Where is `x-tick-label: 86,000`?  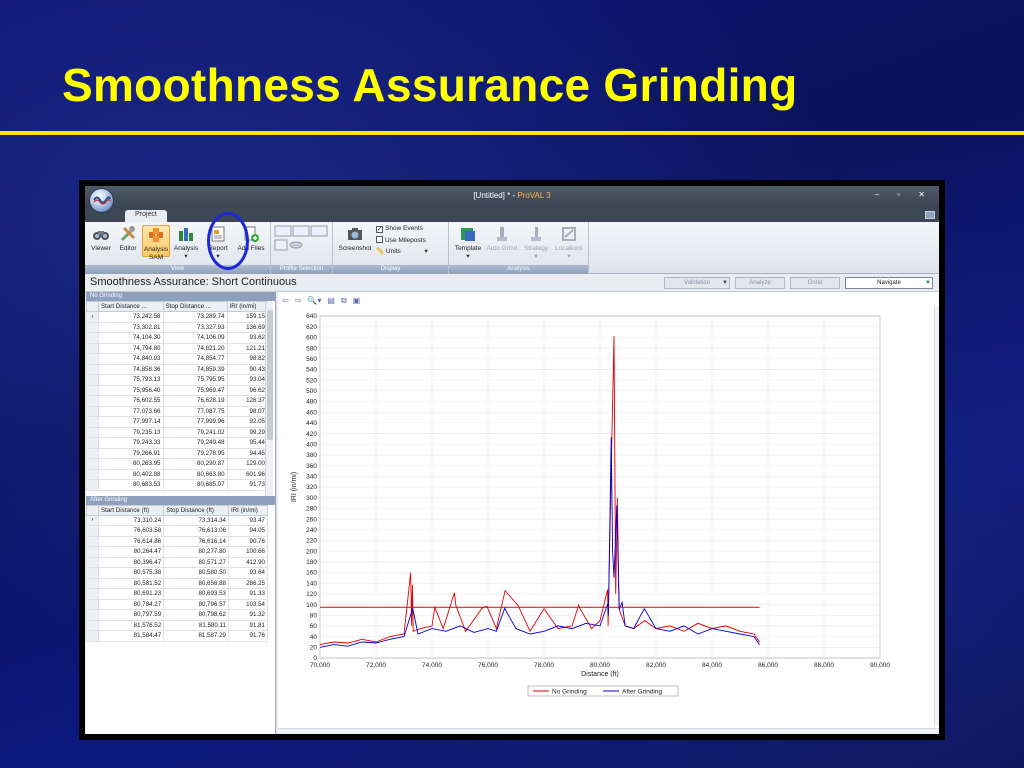
x-tick-label: 86,000 is located at coordinates (768, 665).